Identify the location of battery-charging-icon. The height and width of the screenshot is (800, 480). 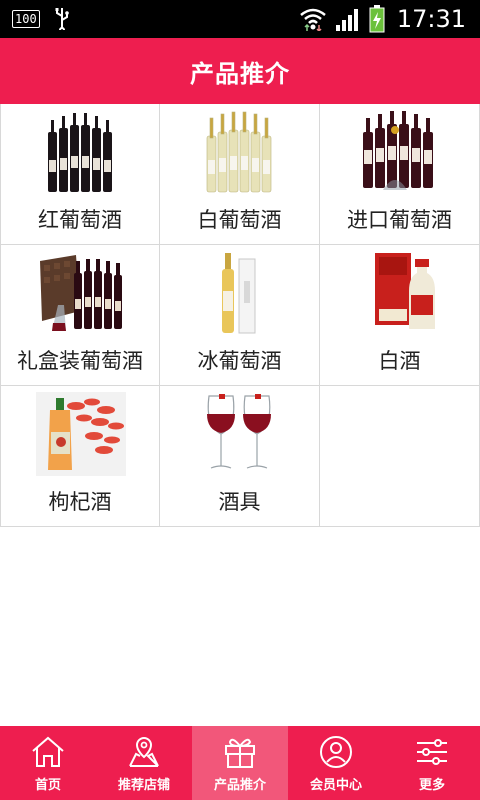
(377, 19).